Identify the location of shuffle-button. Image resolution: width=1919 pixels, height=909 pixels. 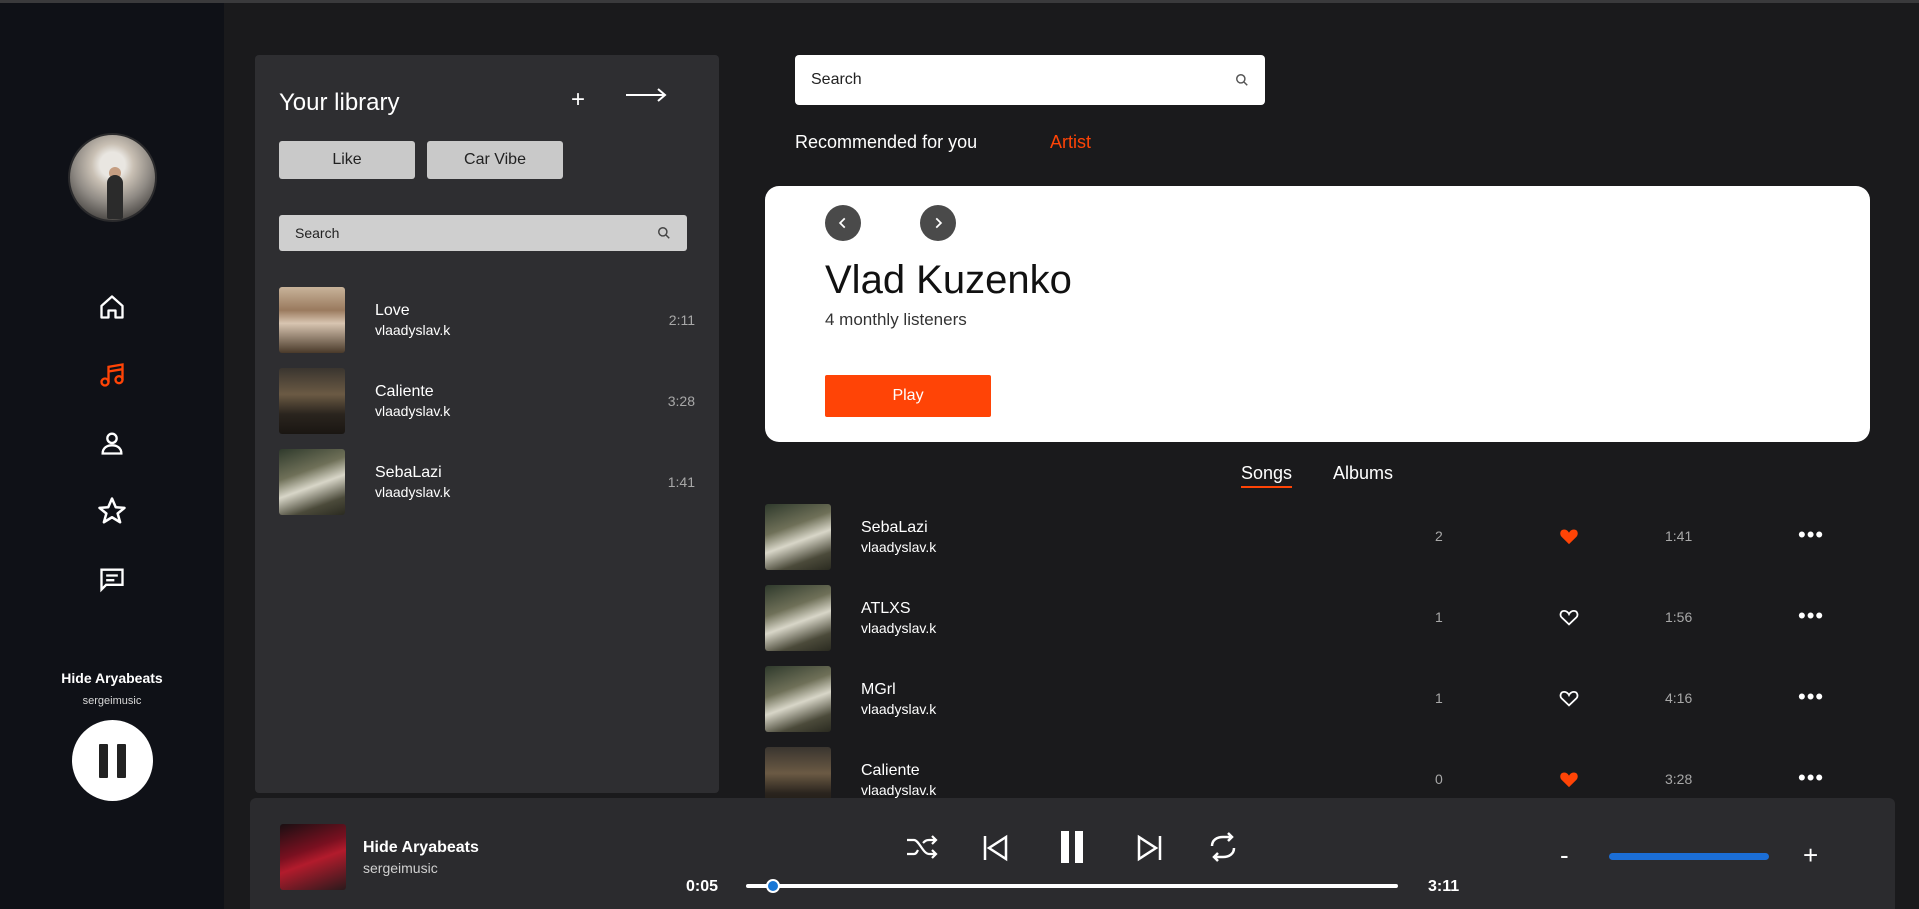
(922, 849).